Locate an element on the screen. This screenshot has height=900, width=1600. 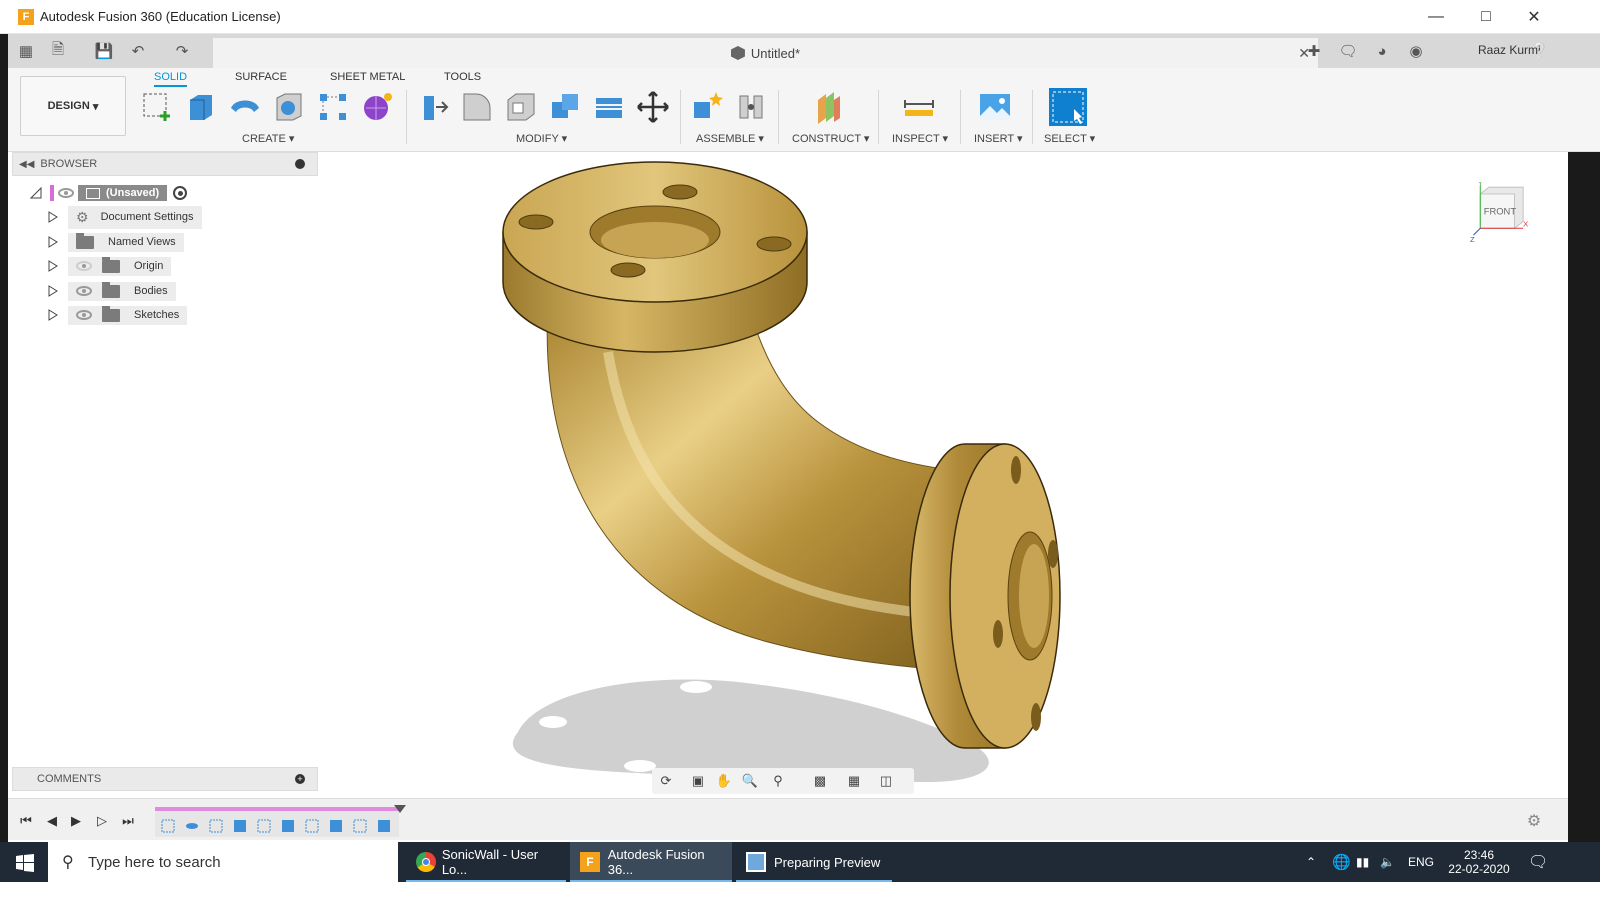
clock: 23:46 22-02-2020 is located at coordinates (1479, 862).